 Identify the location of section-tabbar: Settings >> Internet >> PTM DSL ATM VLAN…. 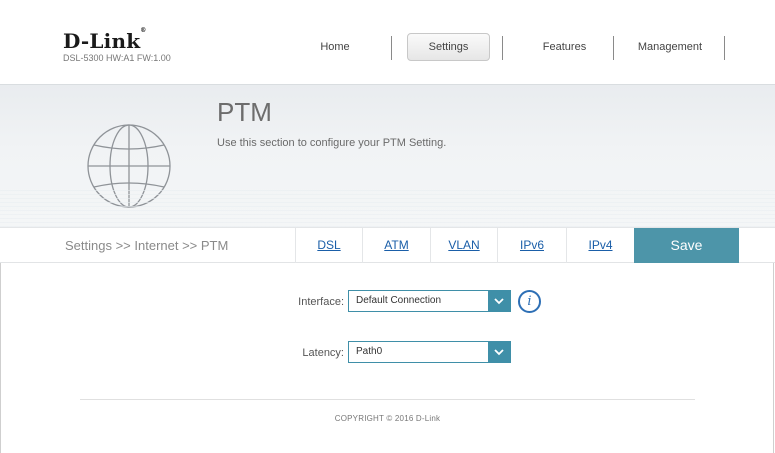
(387, 245).